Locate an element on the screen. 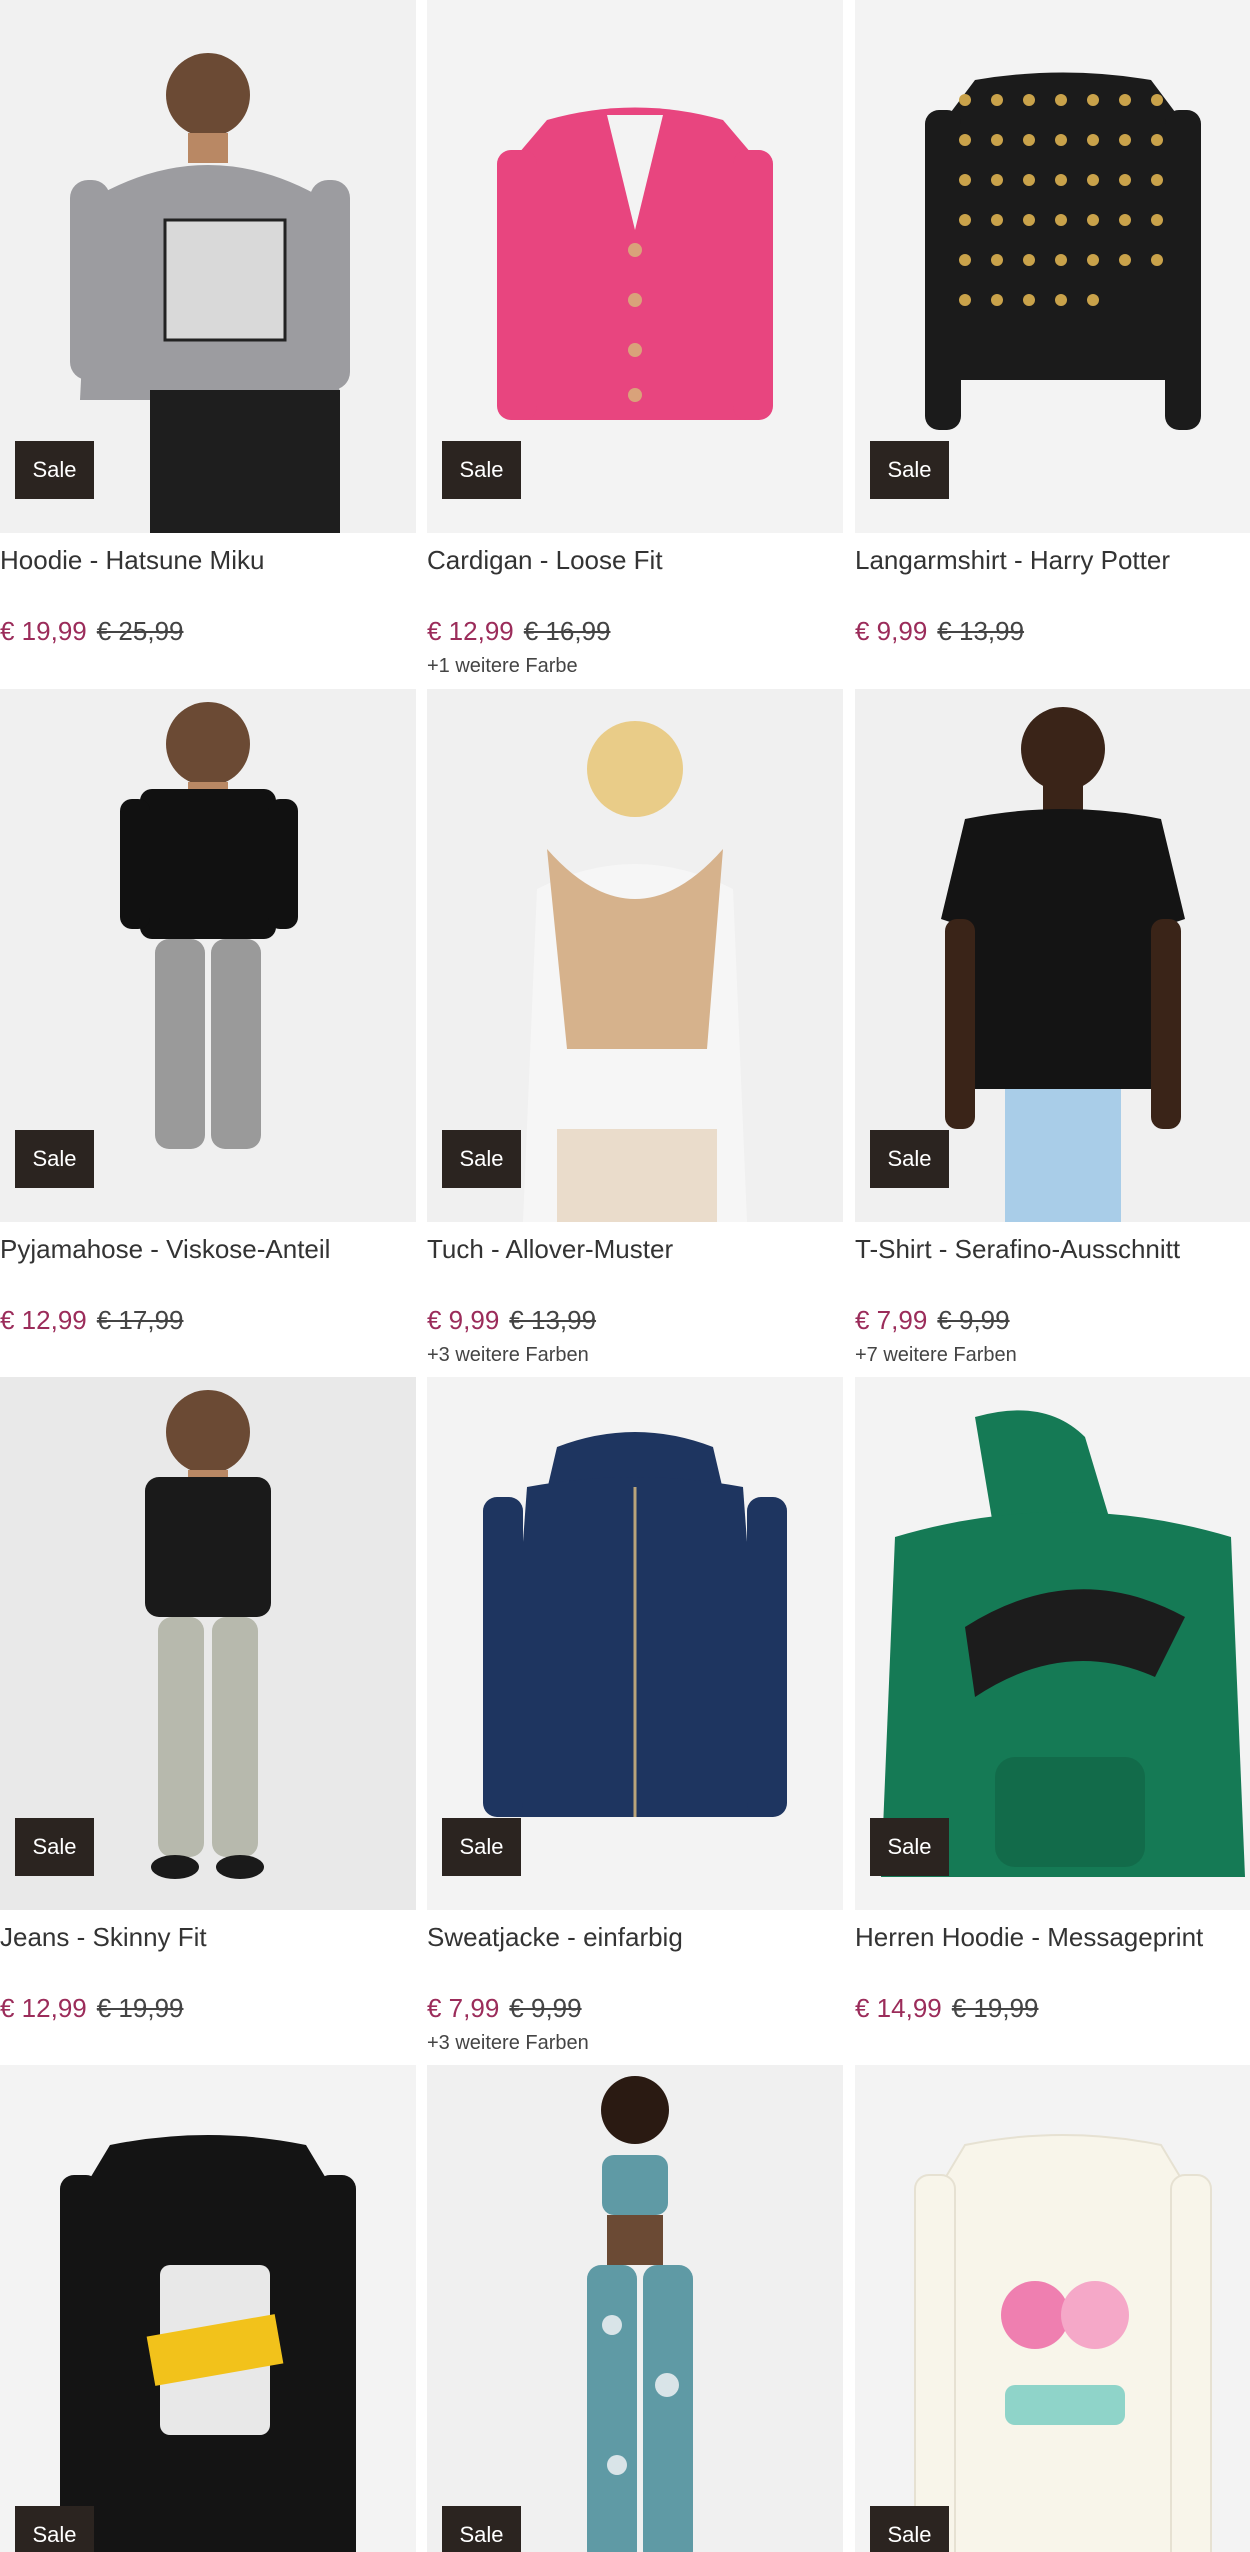  price-row: € 12,99 € 19,99 is located at coordinates (92, 2008).